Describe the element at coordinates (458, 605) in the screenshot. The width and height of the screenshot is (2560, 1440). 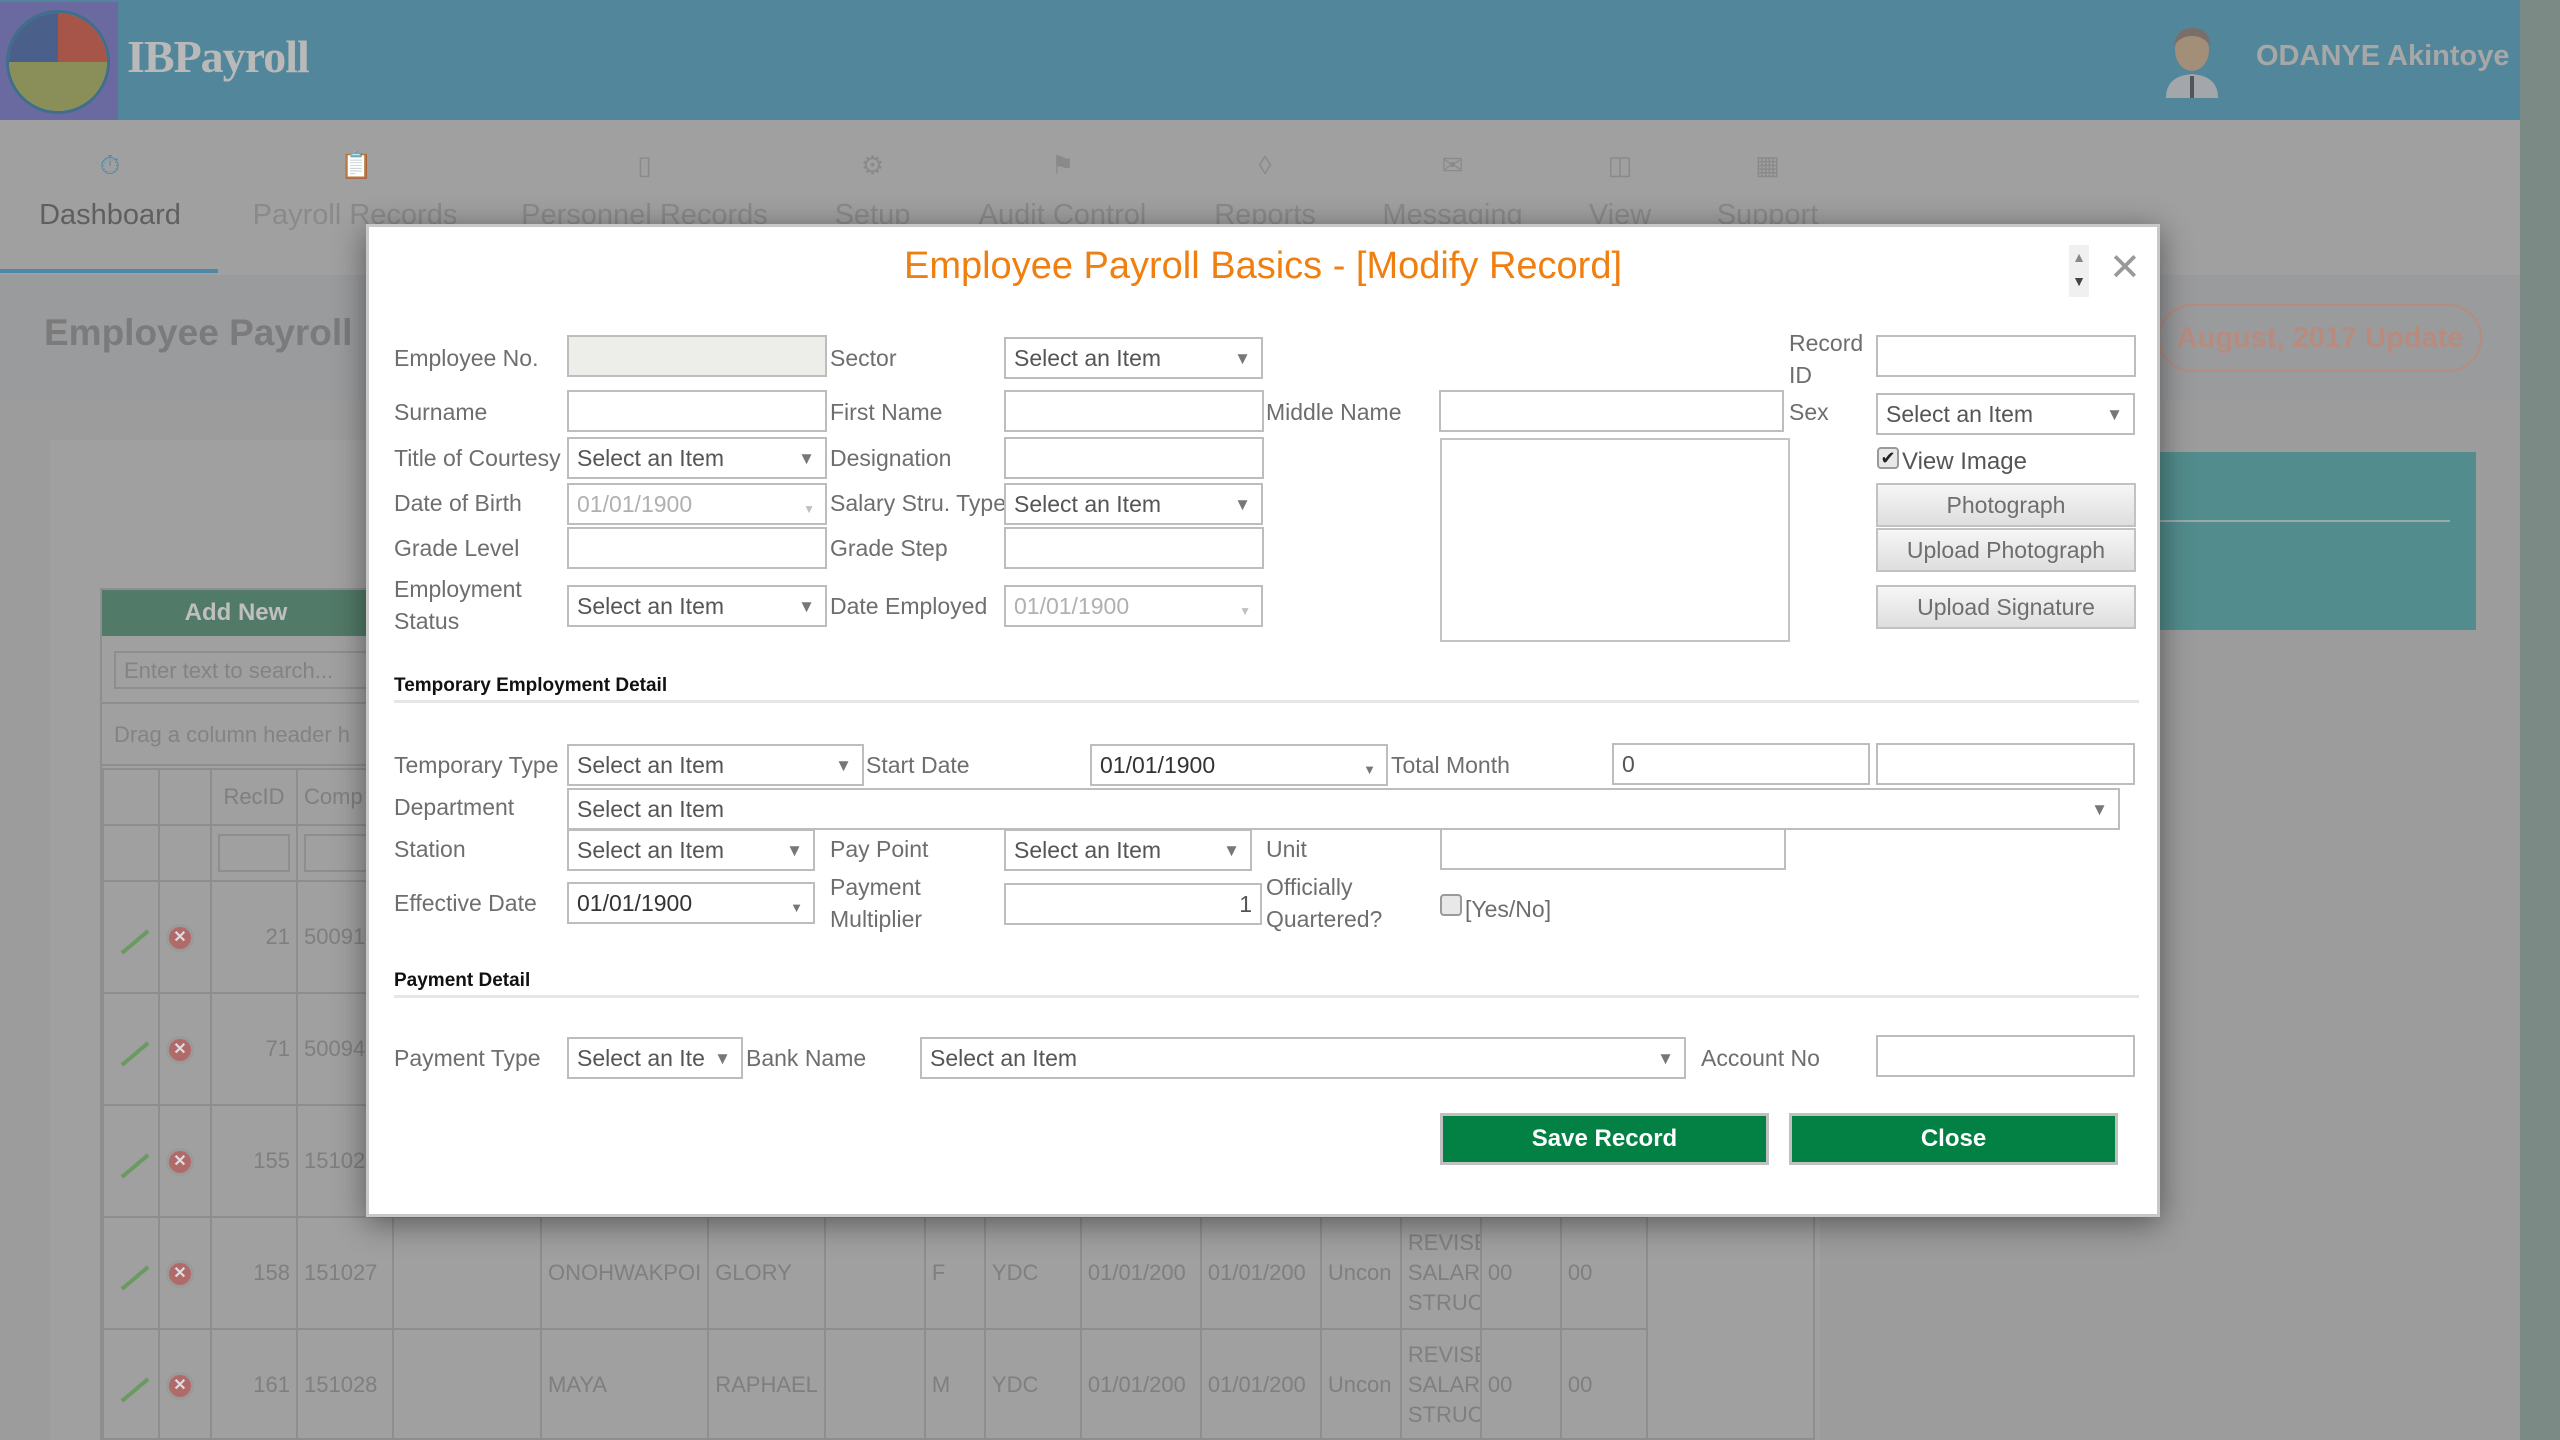
I see `employment-status-label: Employment Status` at that location.